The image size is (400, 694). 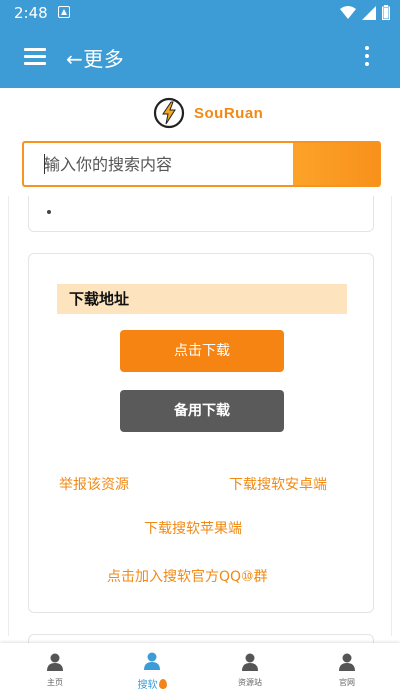 What do you see at coordinates (147, 685) in the screenshot?
I see `nav-label-text: 搜软` at bounding box center [147, 685].